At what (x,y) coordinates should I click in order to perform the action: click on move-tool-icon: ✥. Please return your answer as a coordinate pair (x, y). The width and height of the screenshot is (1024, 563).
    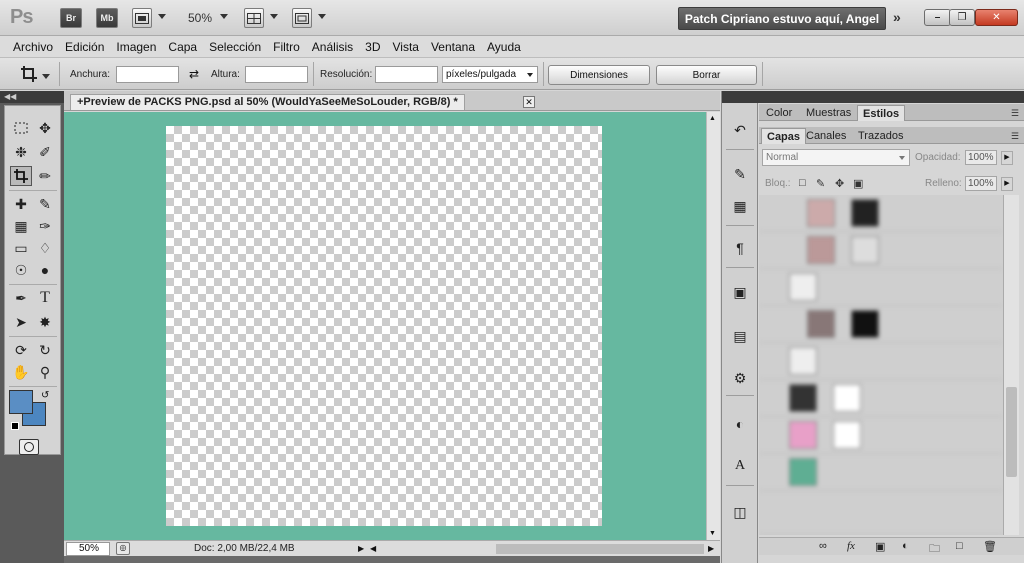
    Looking at the image, I should click on (45, 128).